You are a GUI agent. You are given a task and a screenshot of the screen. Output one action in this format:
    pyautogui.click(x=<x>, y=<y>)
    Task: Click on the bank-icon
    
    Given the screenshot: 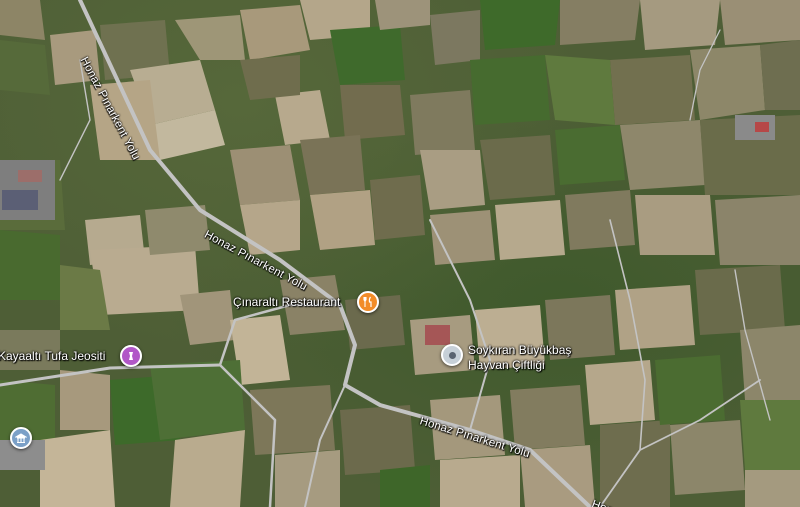 What is the action you would take?
    pyautogui.click(x=21, y=438)
    